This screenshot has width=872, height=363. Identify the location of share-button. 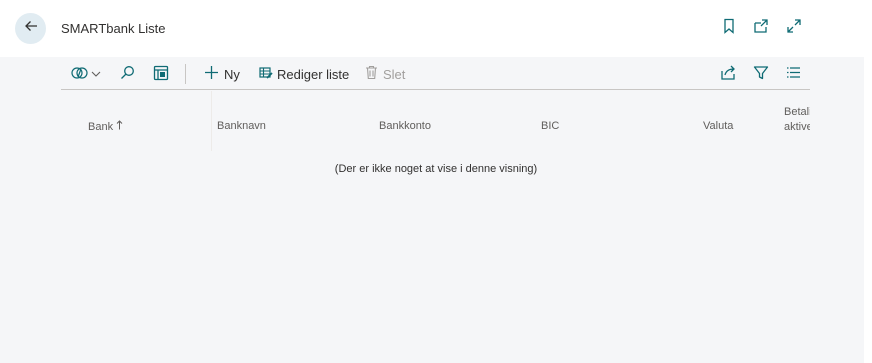
(728, 74).